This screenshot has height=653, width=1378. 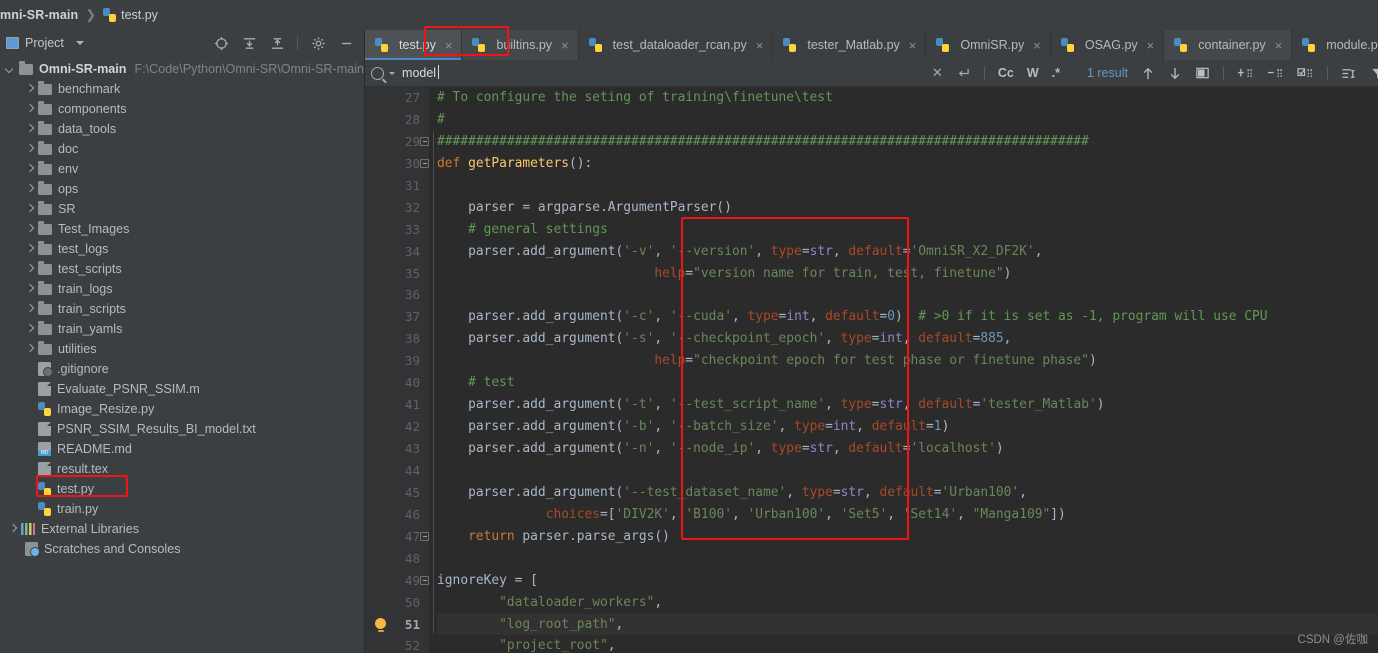 I want to click on project-tool-window-button: Project, so click(x=45, y=43).